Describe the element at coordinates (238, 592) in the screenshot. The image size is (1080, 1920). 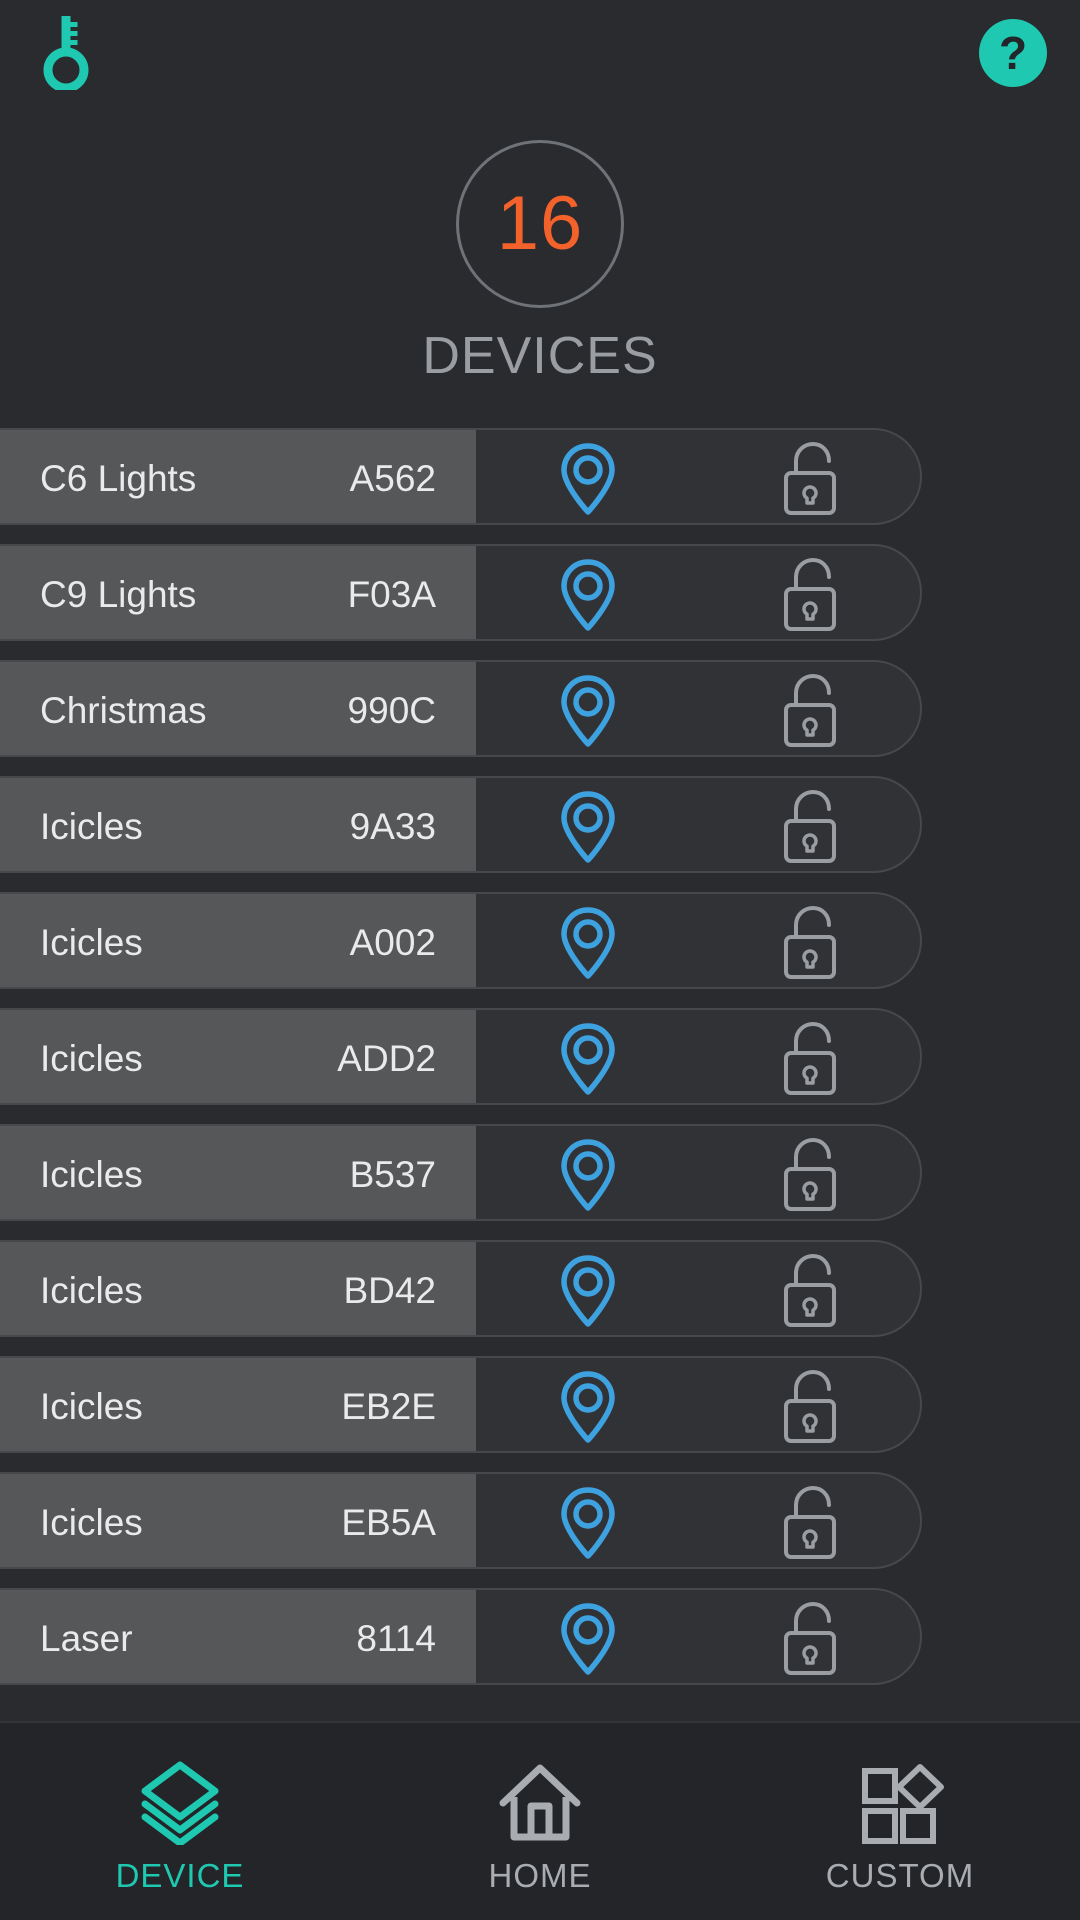
I see `device-info: C9 Lights F03A` at that location.